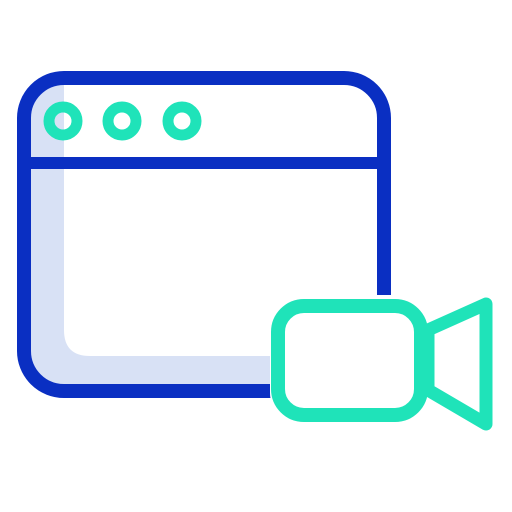 This screenshot has height=512, width=512. Describe the element at coordinates (457, 364) in the screenshot. I see `camera-lens` at that location.